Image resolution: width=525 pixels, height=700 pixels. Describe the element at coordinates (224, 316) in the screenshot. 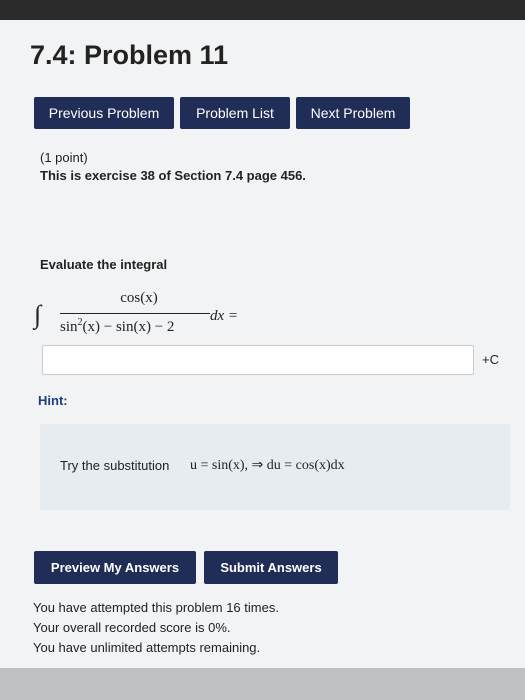

I see `dx-equals: dx =` at that location.